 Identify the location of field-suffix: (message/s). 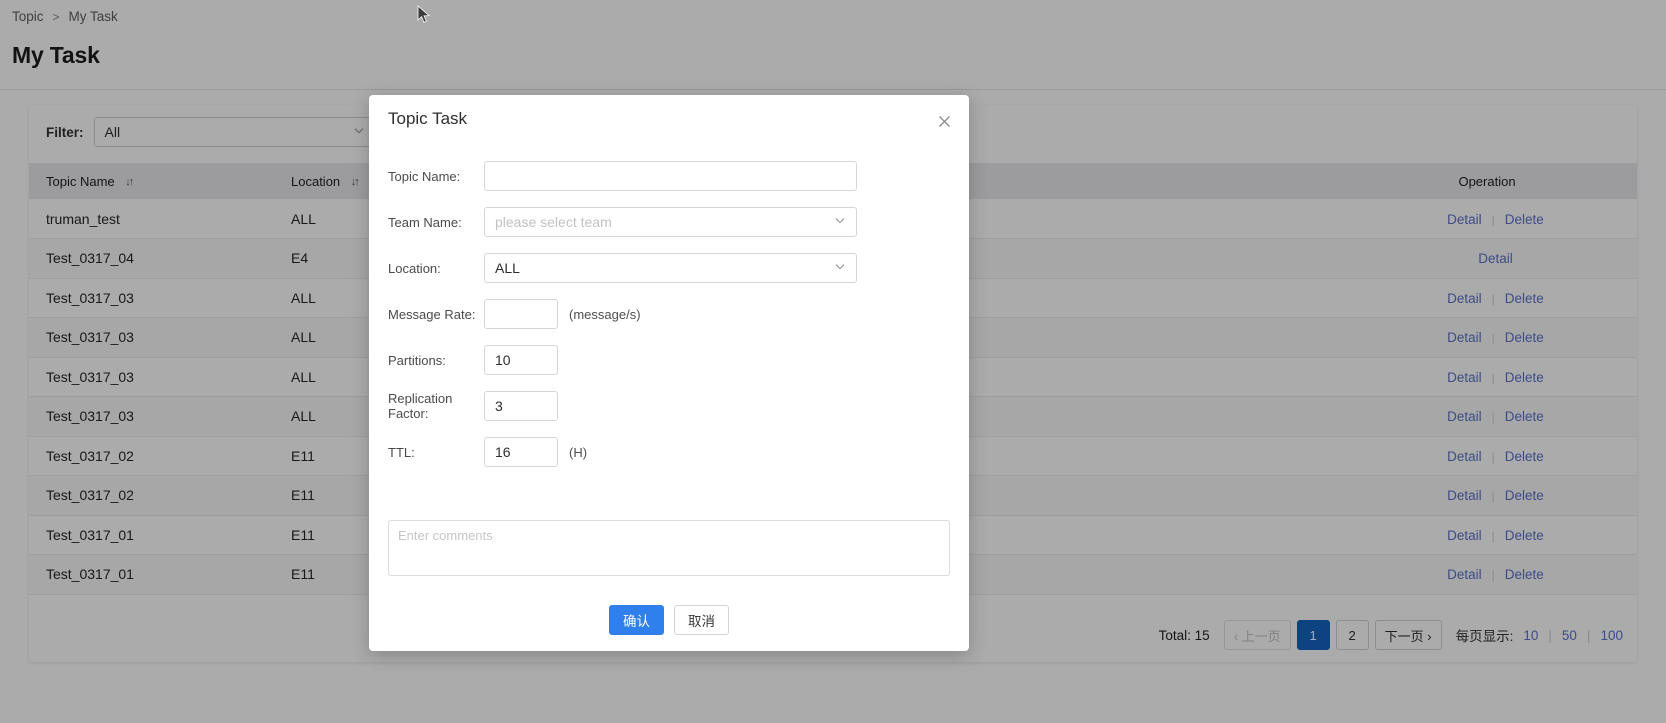
(605, 314).